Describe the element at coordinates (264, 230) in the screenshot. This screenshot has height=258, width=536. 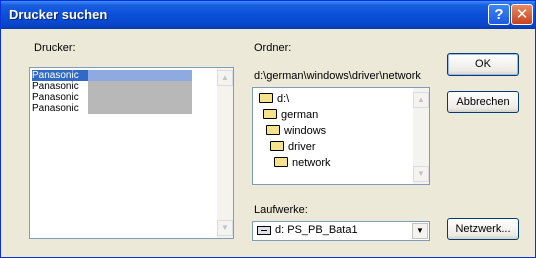
I see `drive-icon` at that location.